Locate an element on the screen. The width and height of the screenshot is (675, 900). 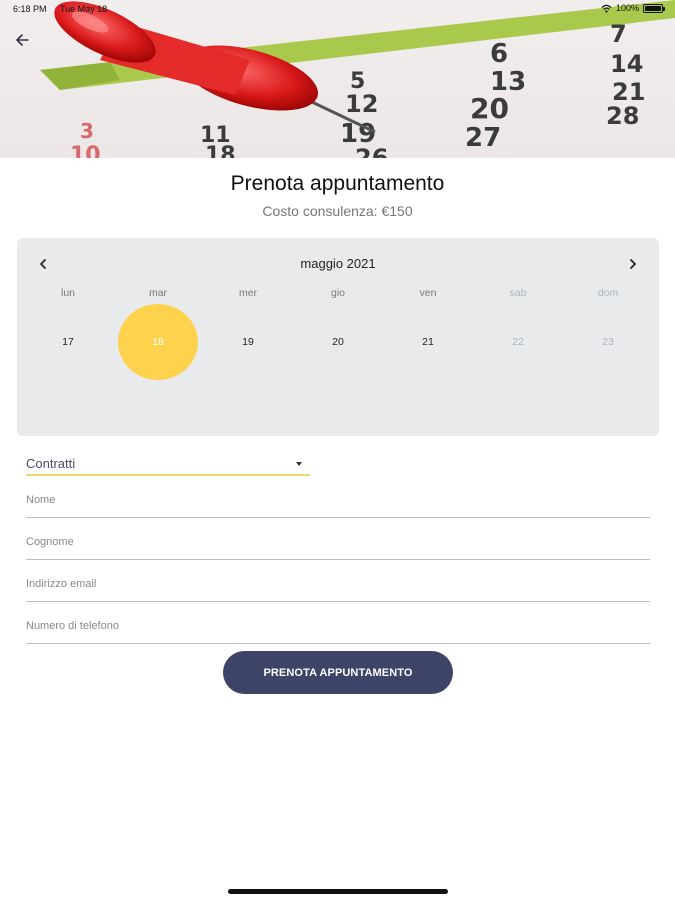
weekday-label: gio is located at coordinates (337, 293).